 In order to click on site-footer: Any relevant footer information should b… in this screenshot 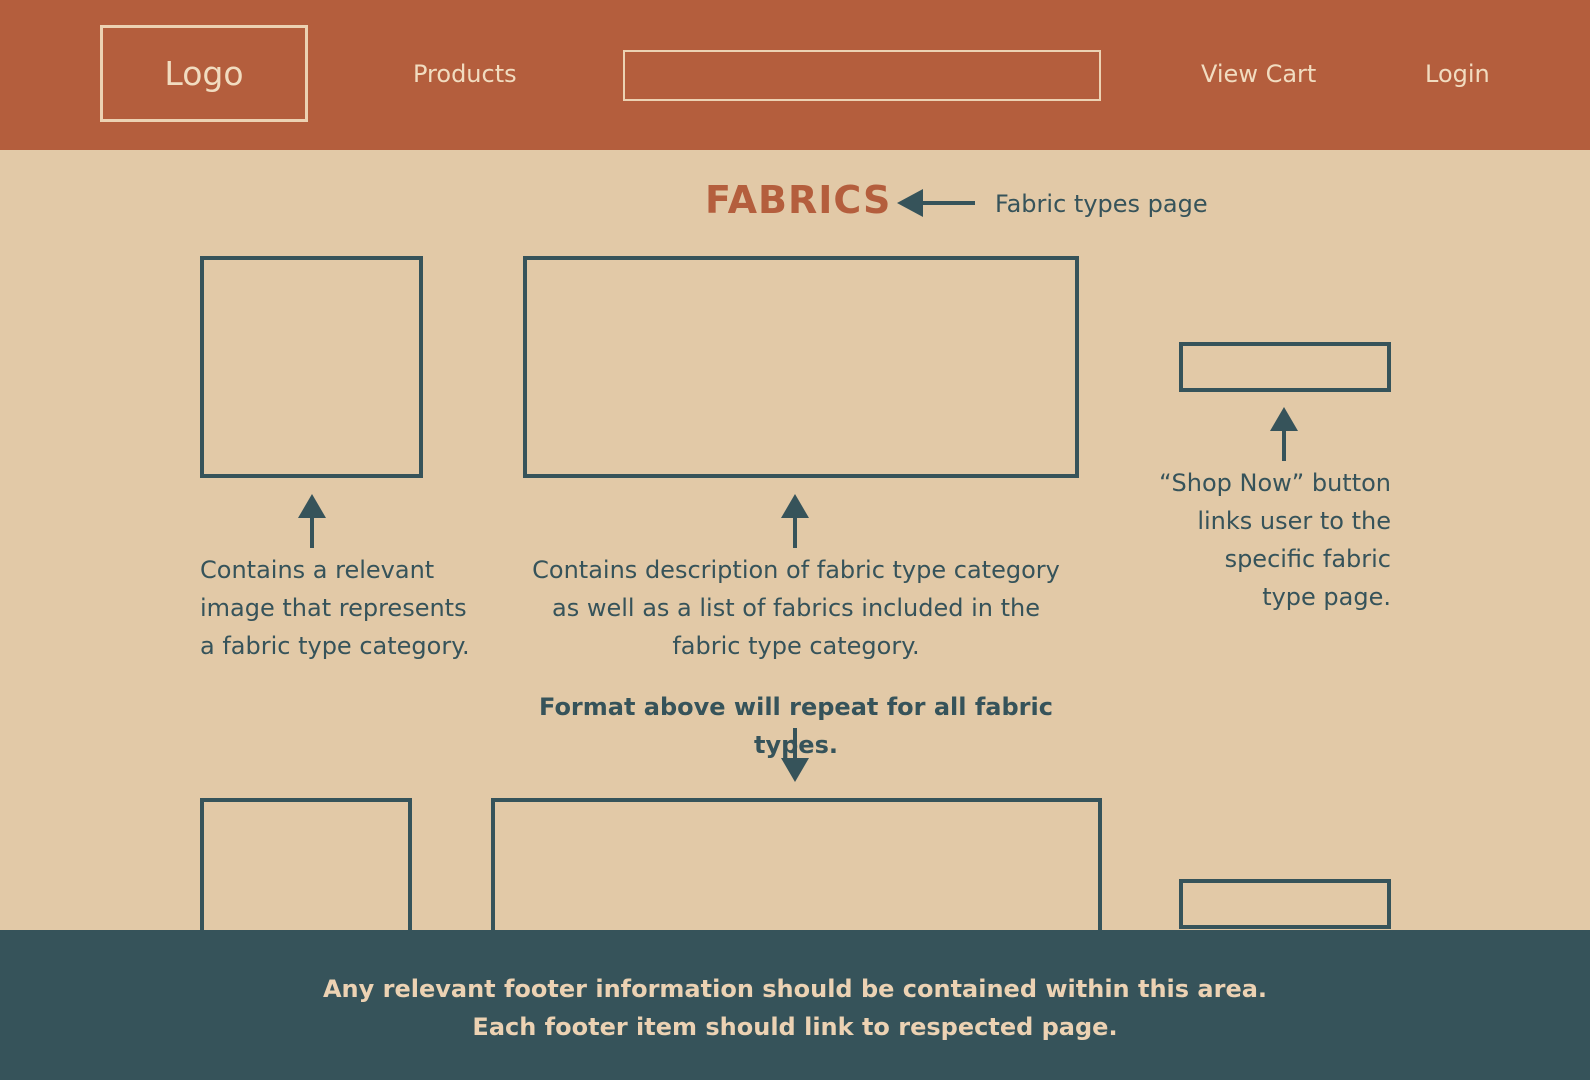, I will do `click(795, 1005)`.